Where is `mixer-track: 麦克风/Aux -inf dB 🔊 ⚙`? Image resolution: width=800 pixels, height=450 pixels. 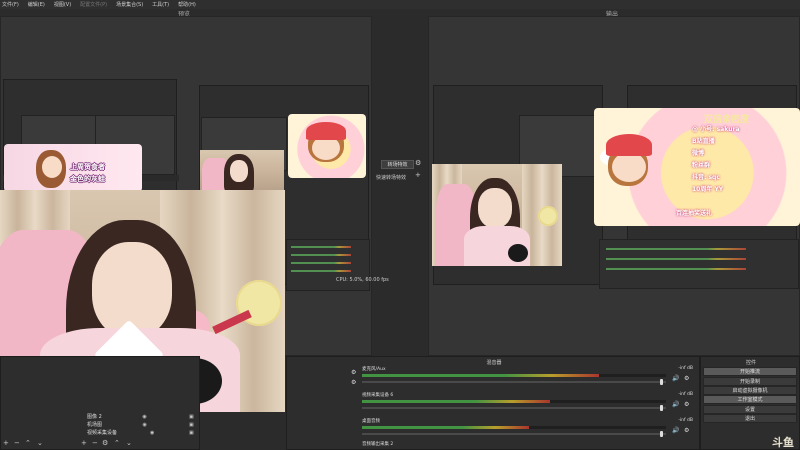 mixer-track: 麦克风/Aux -inf dB 🔊 ⚙ is located at coordinates (528, 379).